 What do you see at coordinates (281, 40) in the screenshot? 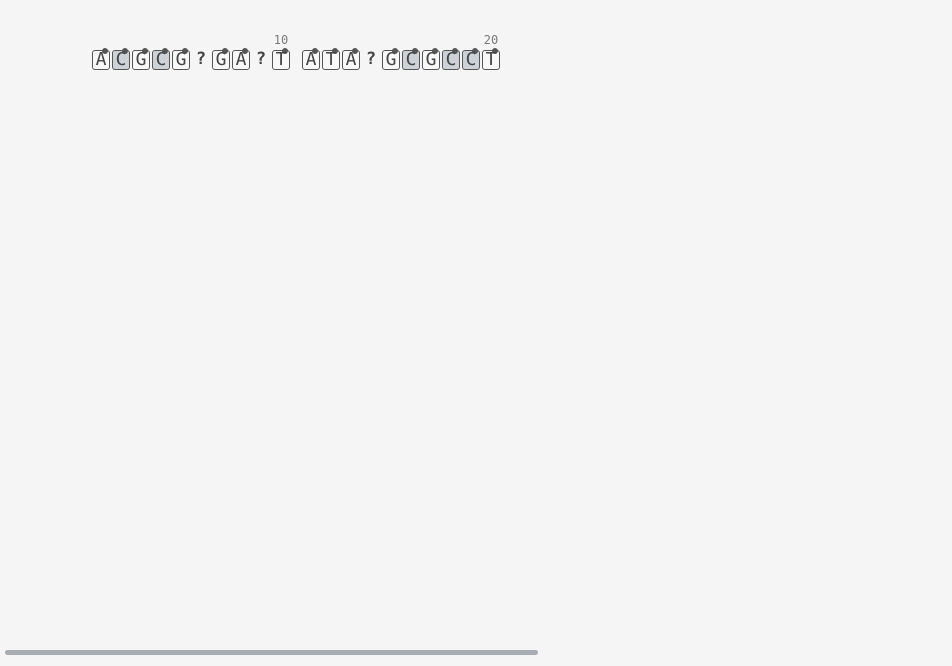
I see `ruler-label-10: 10` at bounding box center [281, 40].